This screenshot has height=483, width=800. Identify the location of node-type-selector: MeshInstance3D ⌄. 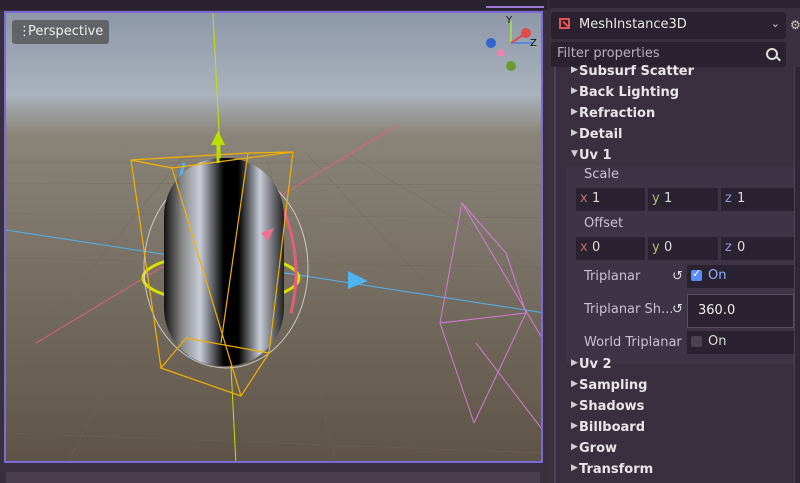
(668, 25).